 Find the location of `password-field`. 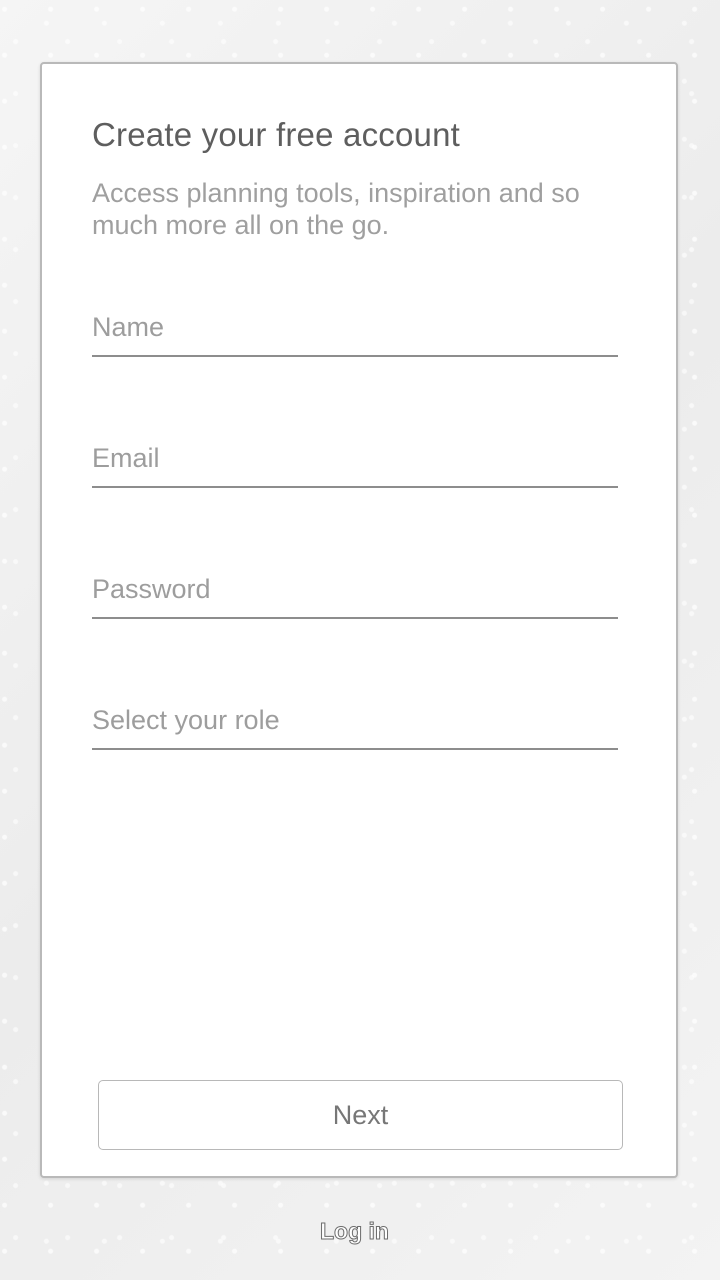

password-field is located at coordinates (355, 590).